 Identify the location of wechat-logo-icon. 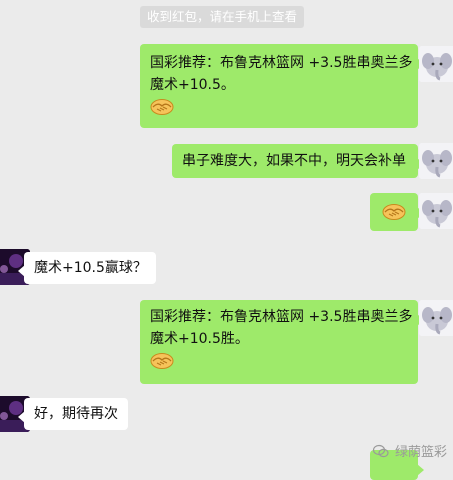
(380, 450).